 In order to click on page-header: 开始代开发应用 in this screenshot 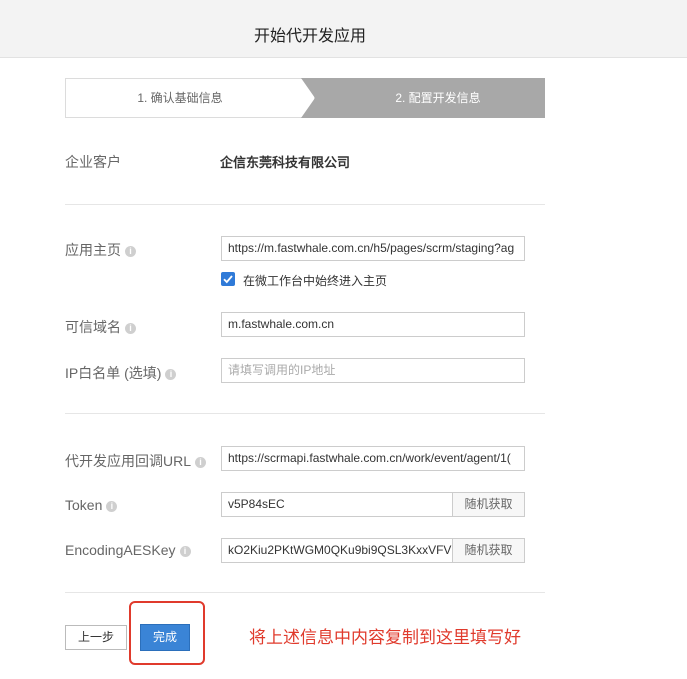, I will do `click(343, 29)`.